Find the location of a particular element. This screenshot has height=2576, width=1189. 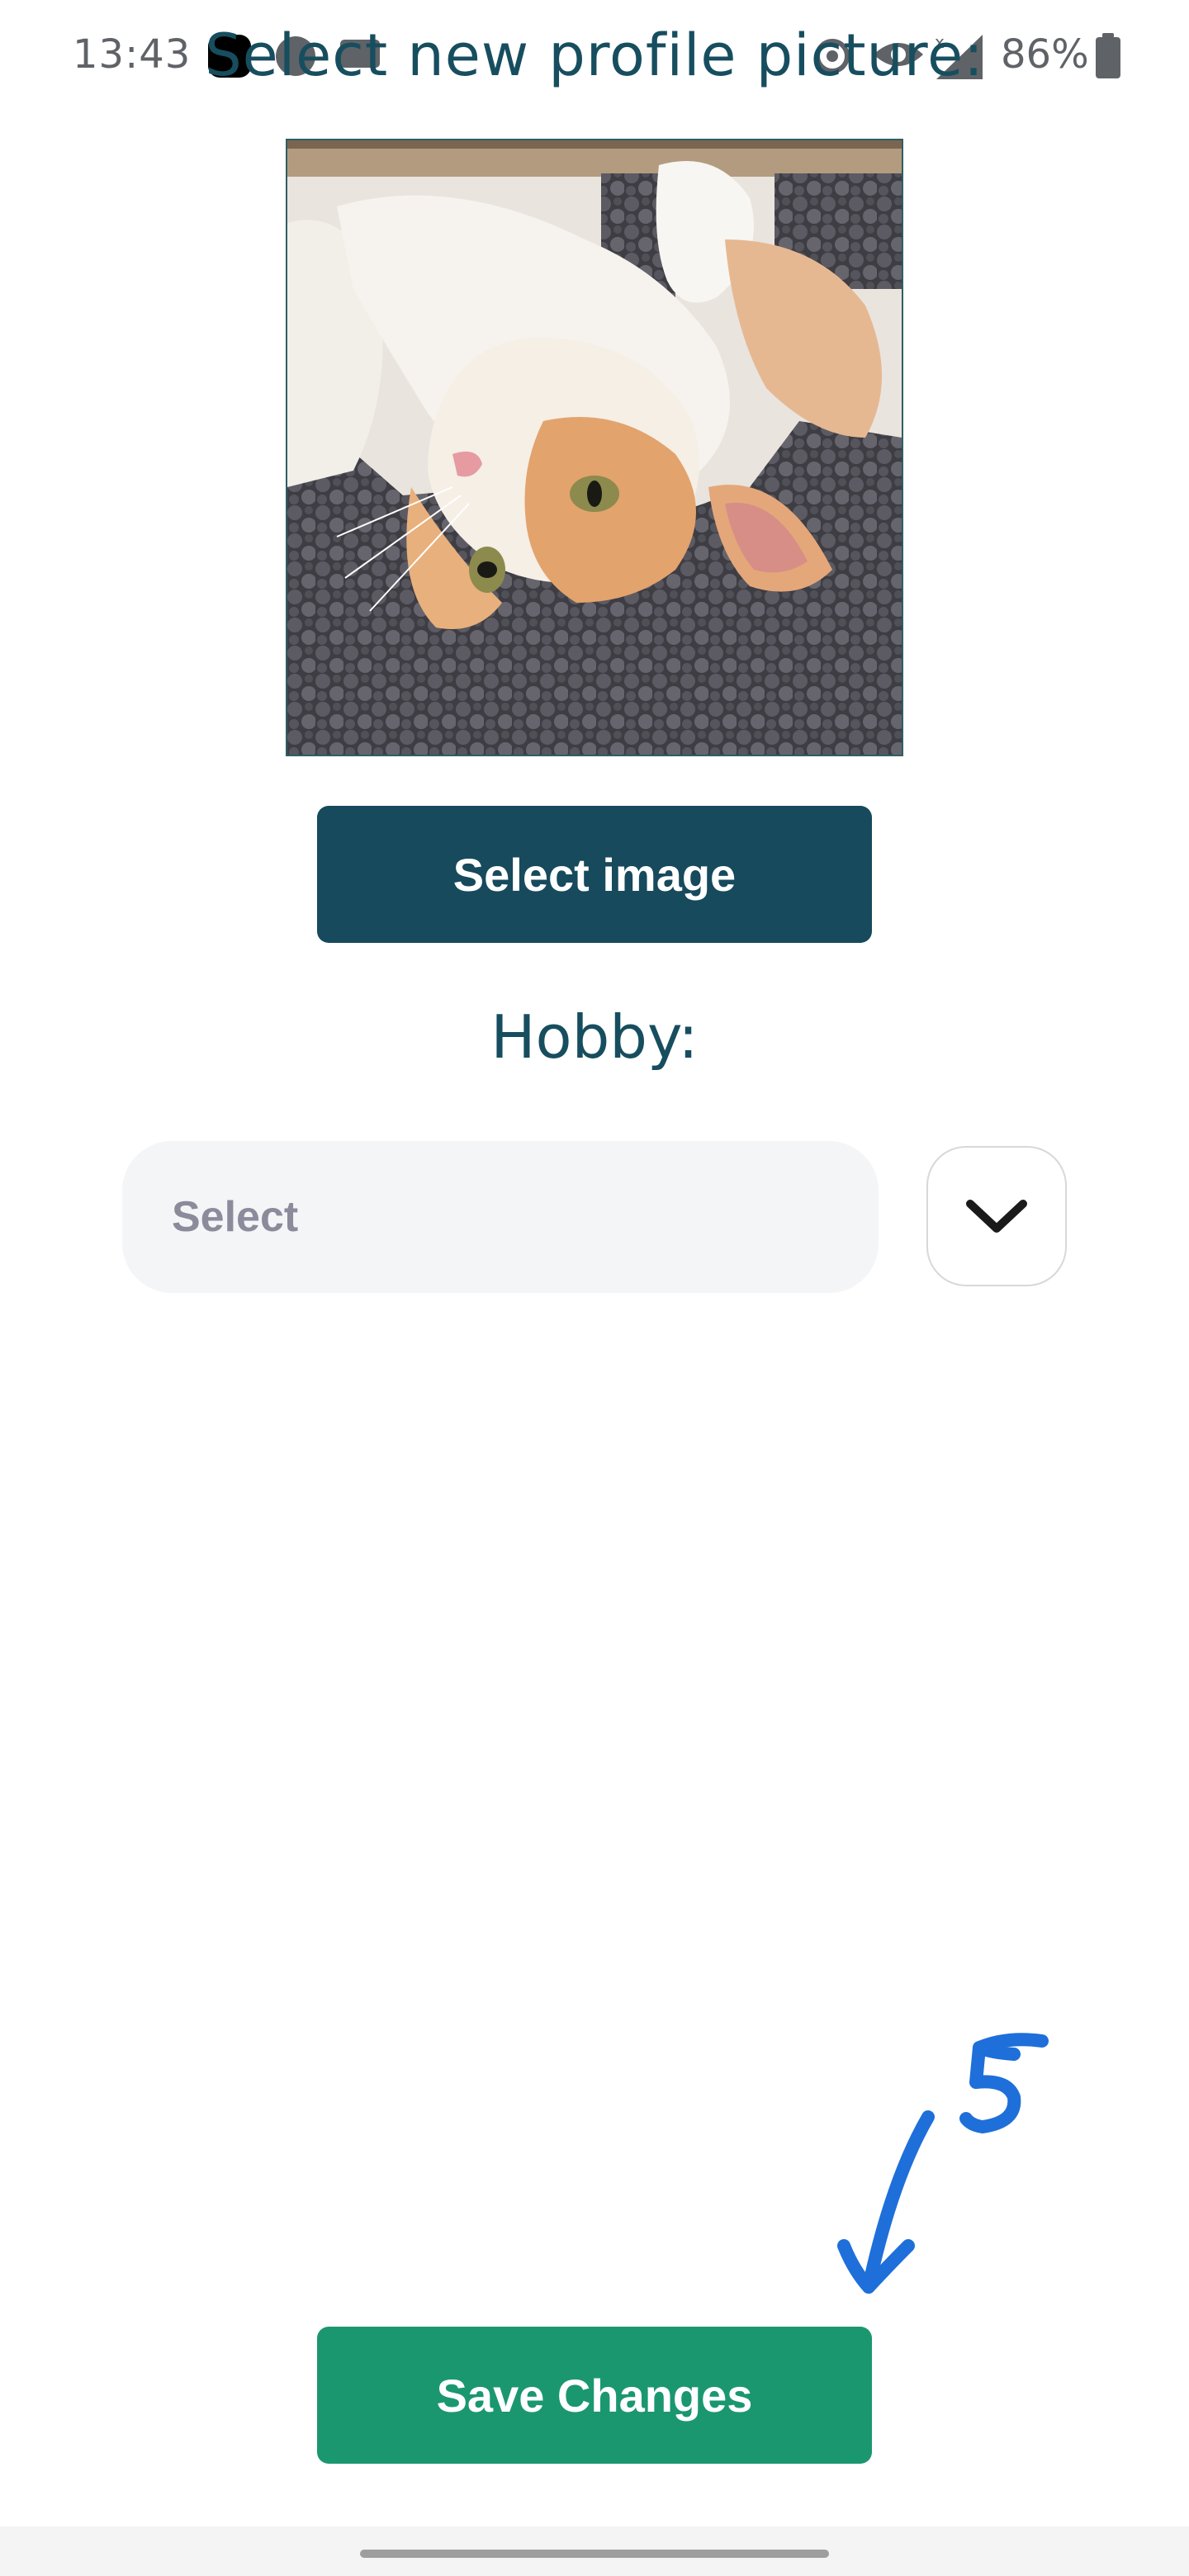

hobby-dropdown-button is located at coordinates (996, 1216).